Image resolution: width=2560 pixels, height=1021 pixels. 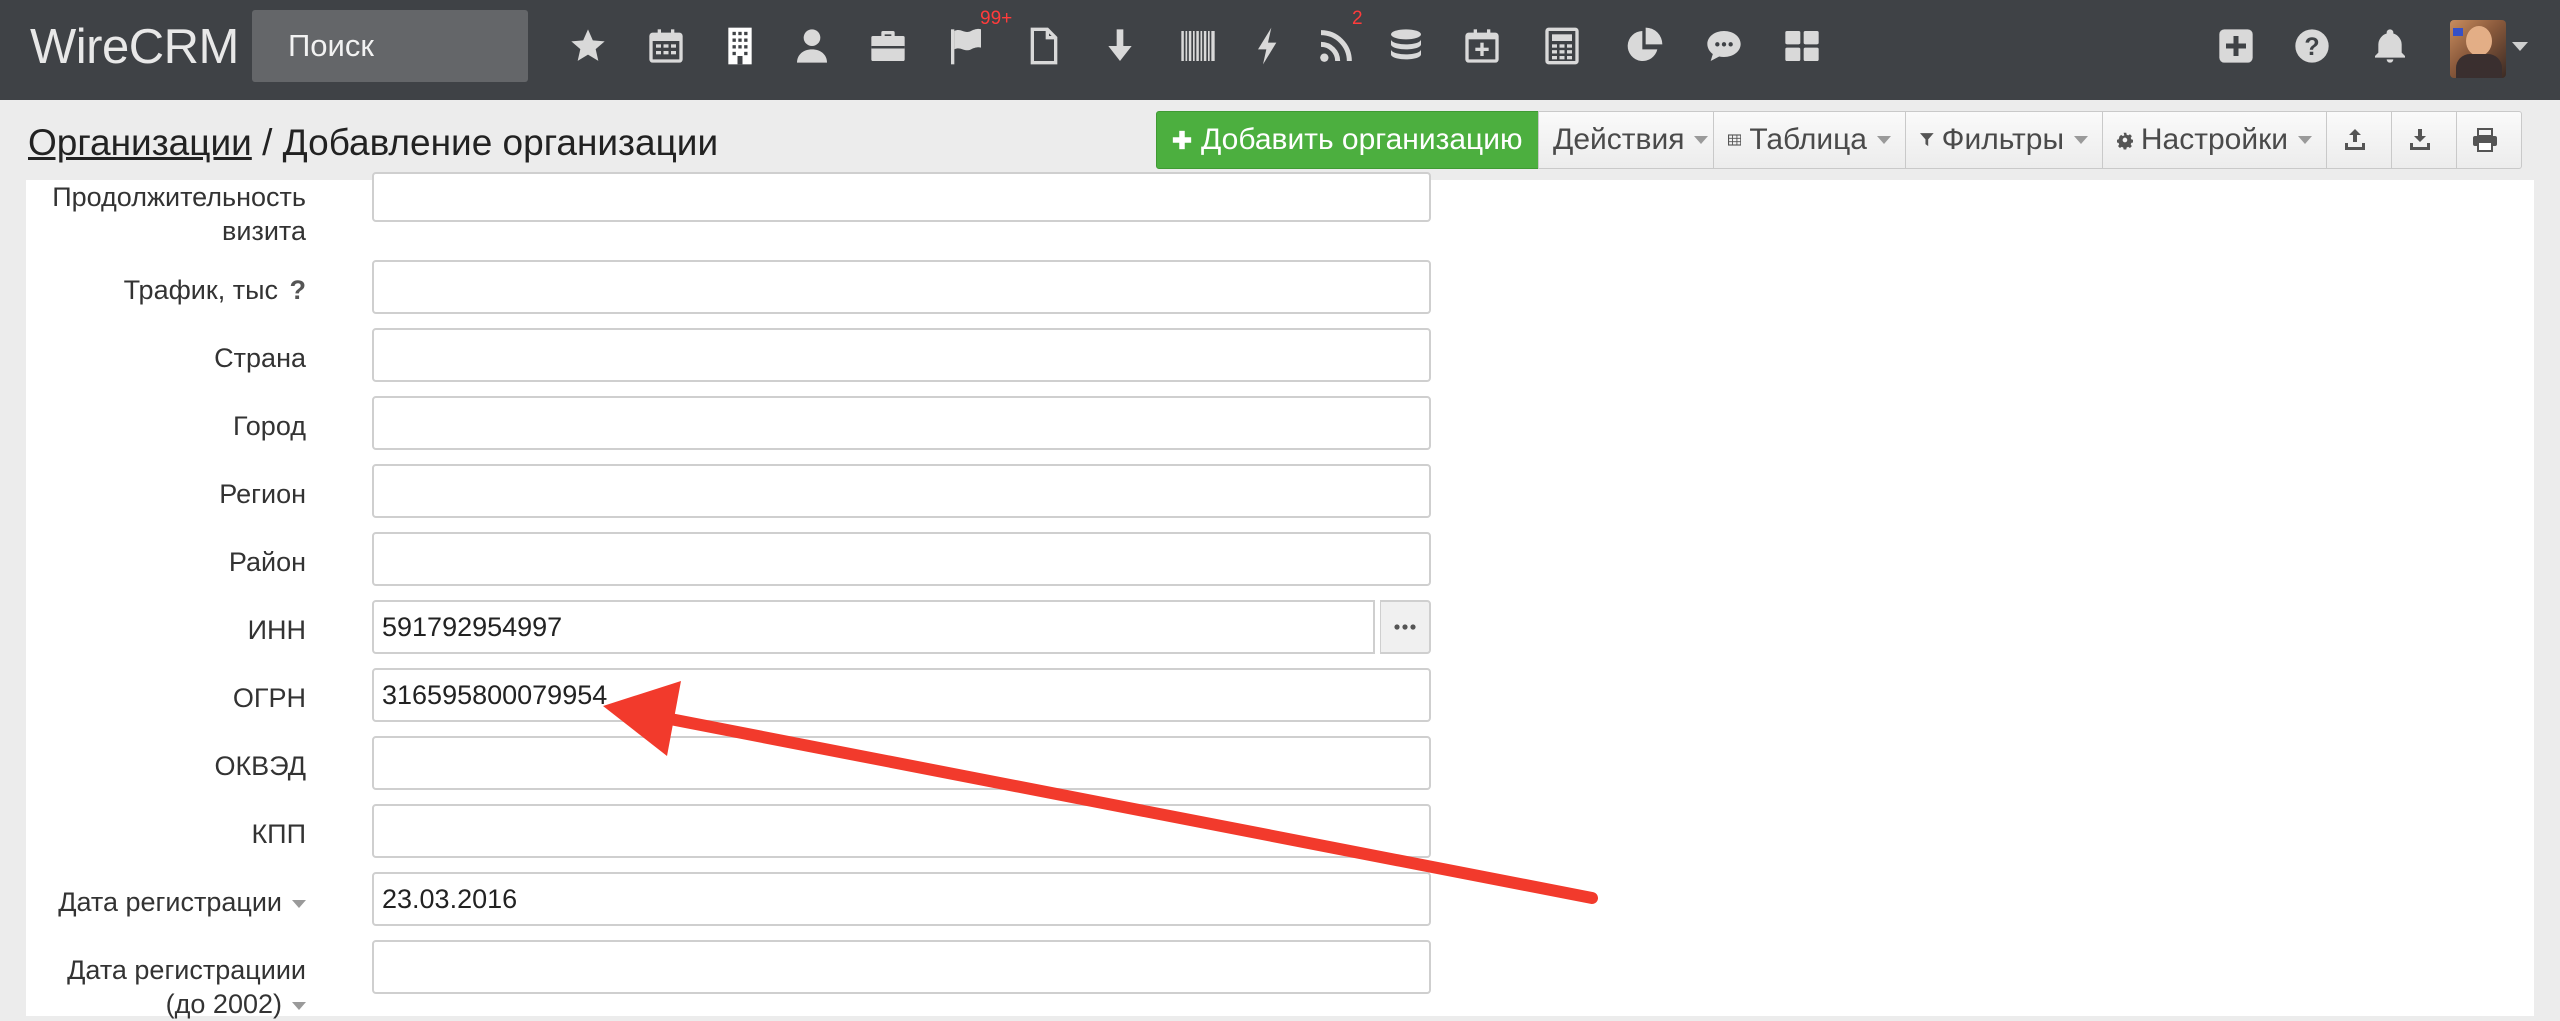 I want to click on calculator-icon, so click(x=1562, y=46).